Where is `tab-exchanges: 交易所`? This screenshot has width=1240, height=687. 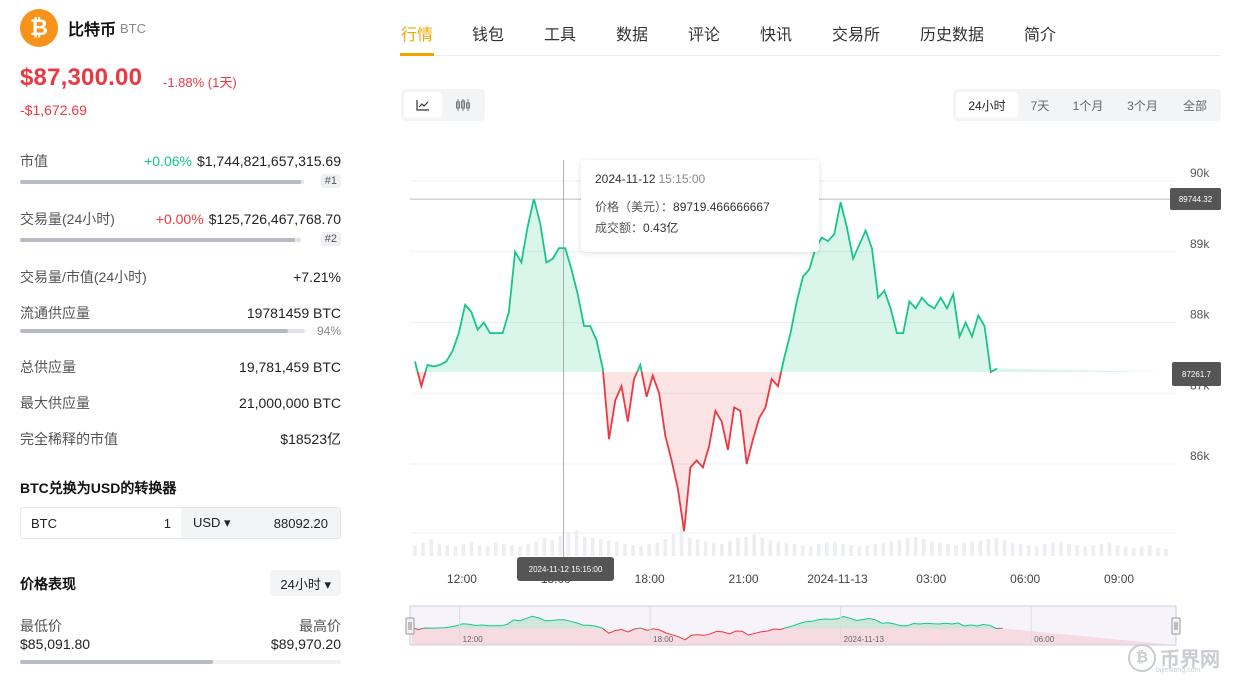
tab-exchanges: 交易所 is located at coordinates (856, 33).